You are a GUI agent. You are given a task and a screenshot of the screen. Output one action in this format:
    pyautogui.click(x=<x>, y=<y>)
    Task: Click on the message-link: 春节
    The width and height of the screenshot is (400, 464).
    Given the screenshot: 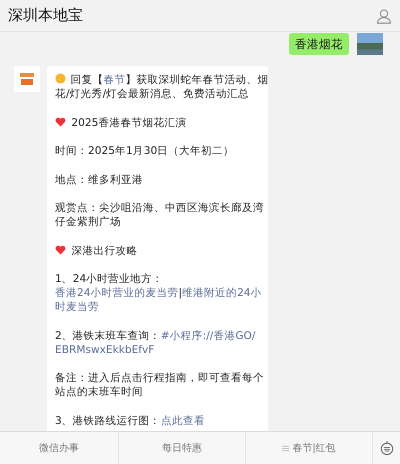 What is the action you would take?
    pyautogui.click(x=114, y=80)
    